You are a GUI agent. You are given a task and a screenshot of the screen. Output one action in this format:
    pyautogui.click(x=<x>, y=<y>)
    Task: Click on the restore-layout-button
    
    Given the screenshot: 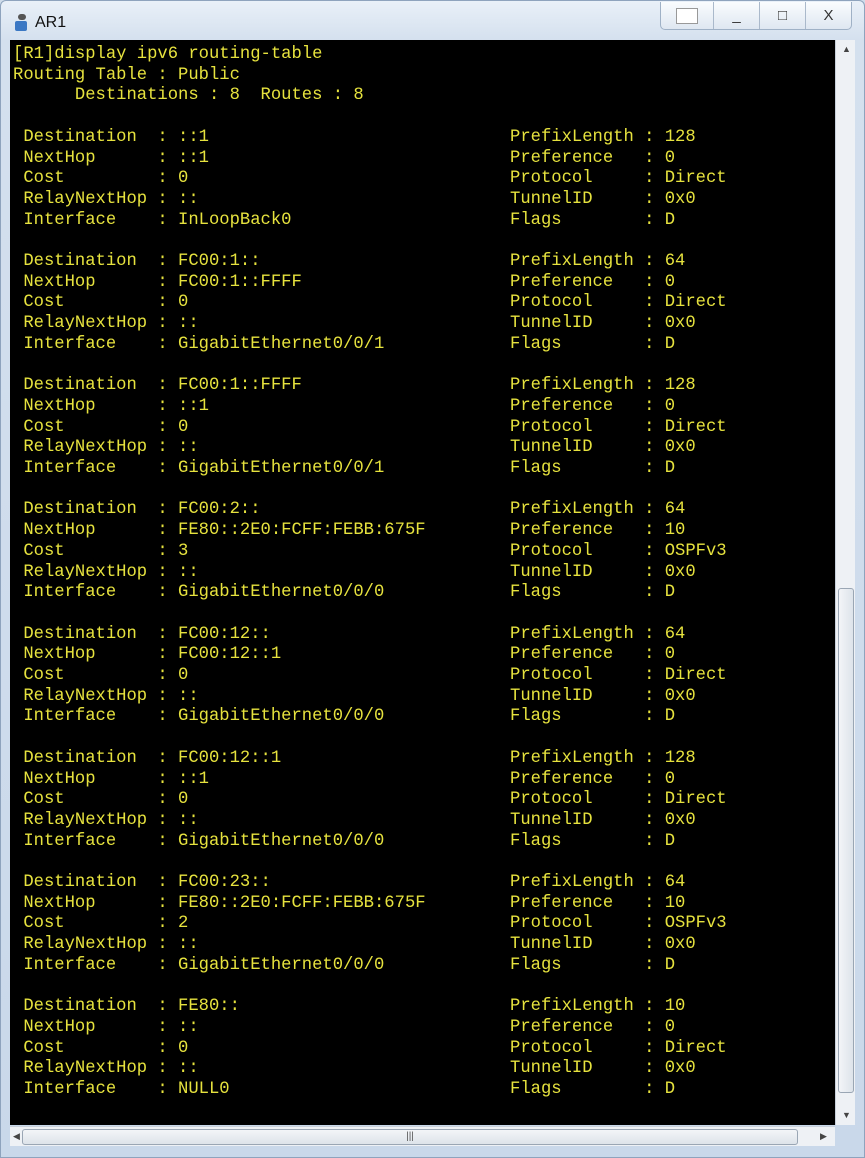 What is the action you would take?
    pyautogui.click(x=687, y=15)
    